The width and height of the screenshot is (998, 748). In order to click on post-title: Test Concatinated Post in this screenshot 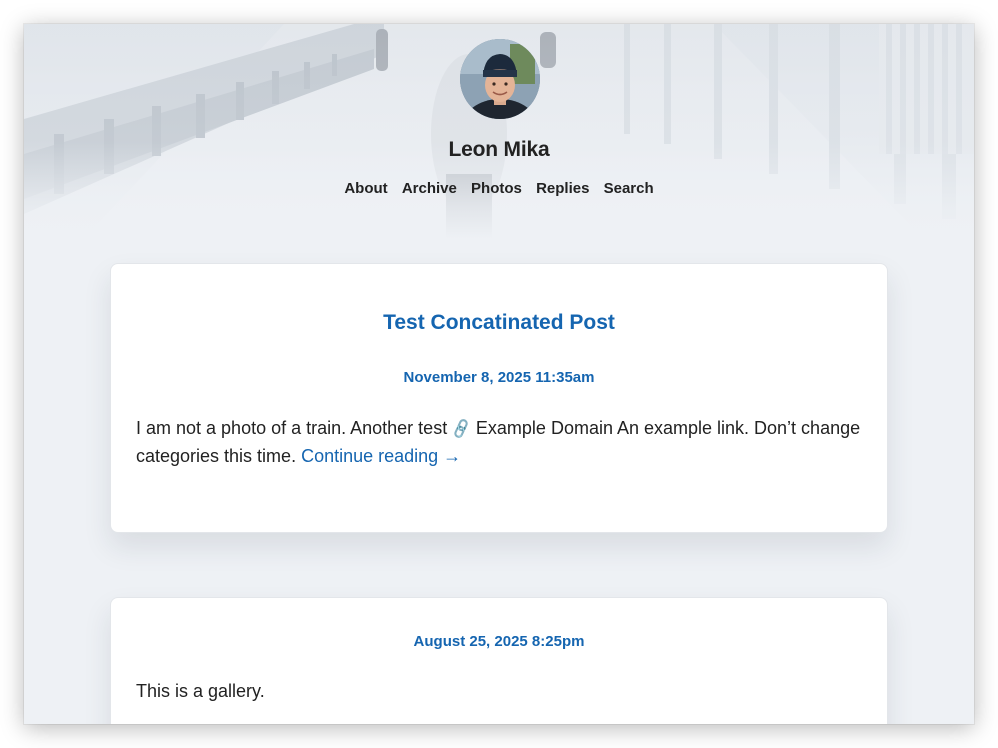, I will do `click(499, 323)`.